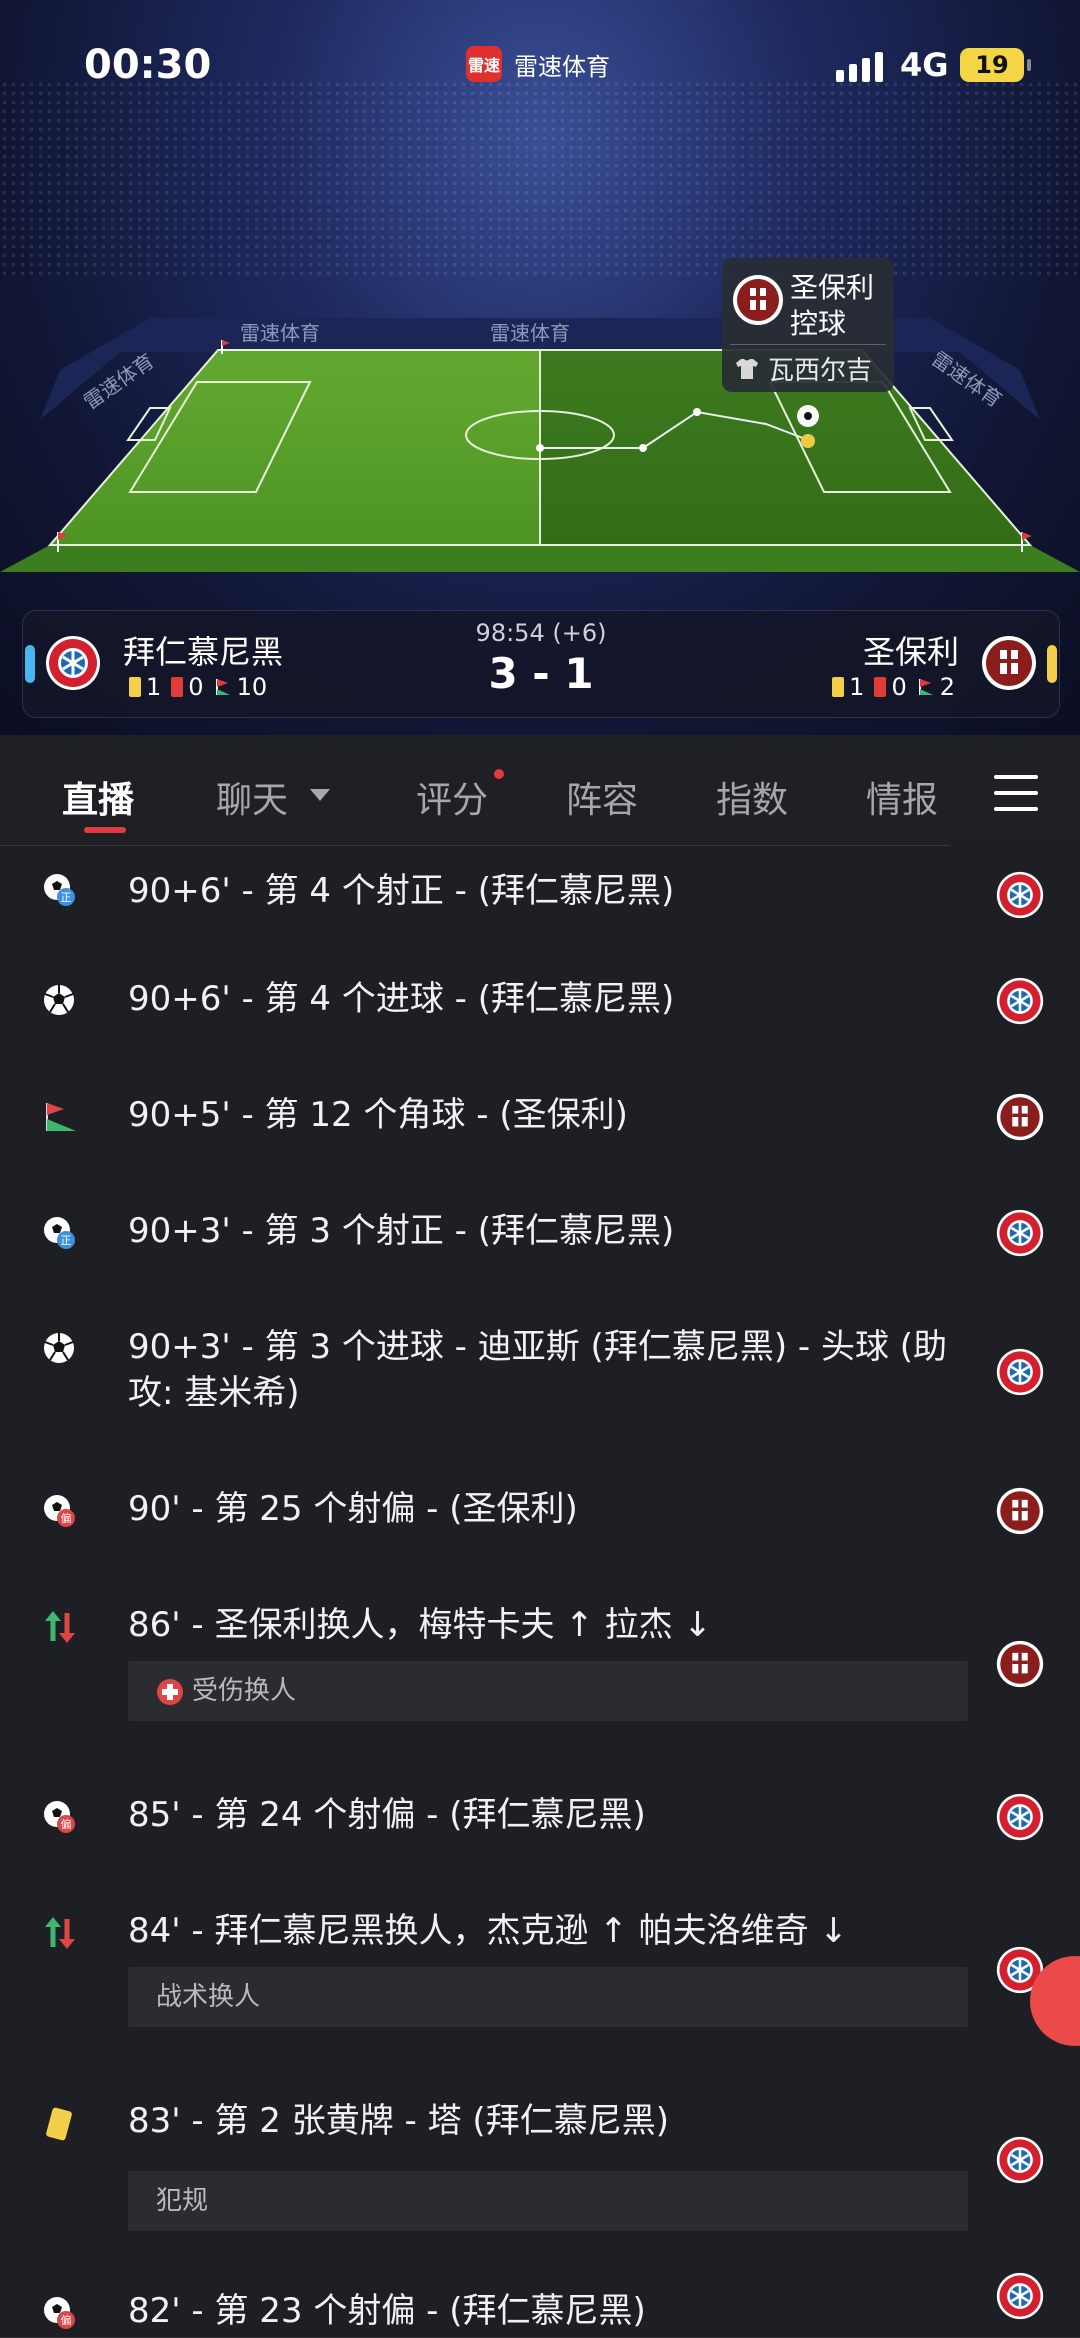 The image size is (1080, 2338). Describe the element at coordinates (910, 652) in the screenshot. I see `away-team-name: 圣保利` at that location.